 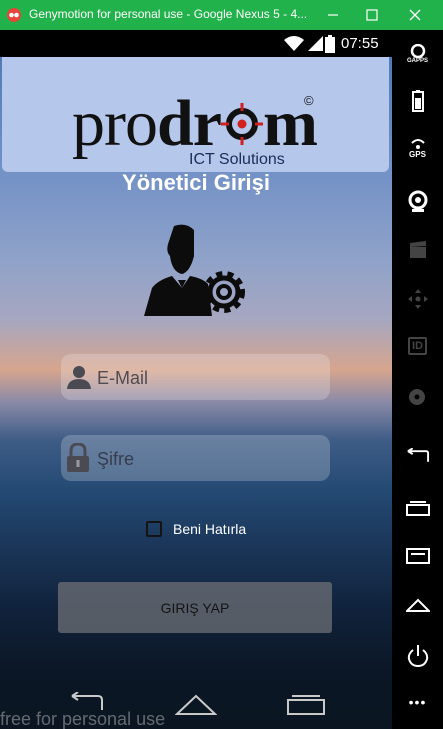 What do you see at coordinates (417, 51) in the screenshot?
I see `gapps-icon` at bounding box center [417, 51].